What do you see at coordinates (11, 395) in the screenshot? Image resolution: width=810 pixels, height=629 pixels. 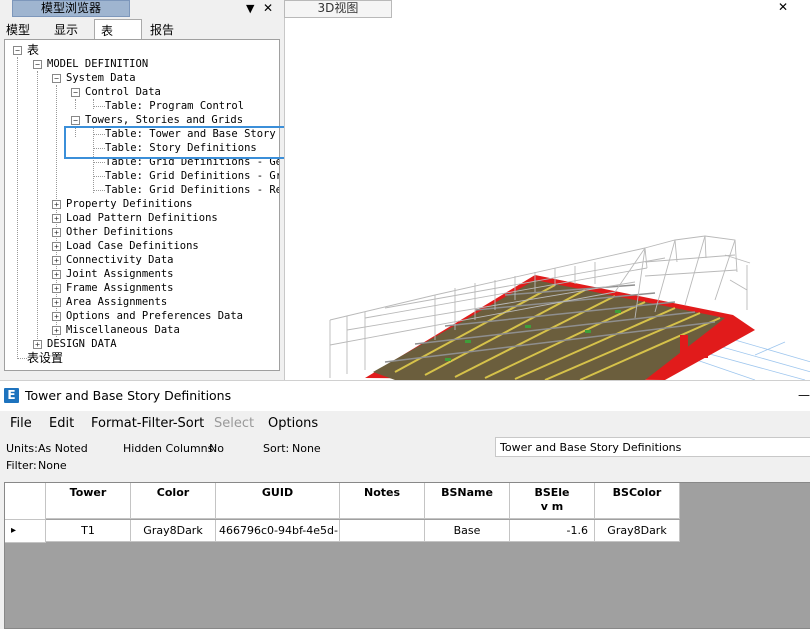 I see `app-icon: E` at bounding box center [11, 395].